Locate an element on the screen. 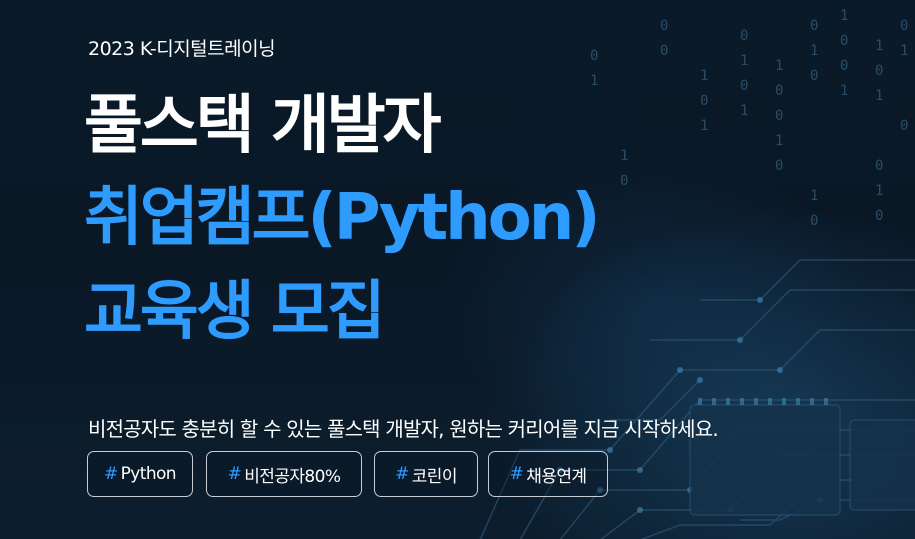 Image resolution: width=915 pixels, height=539 pixels. tag-python: # Python is located at coordinates (140, 474).